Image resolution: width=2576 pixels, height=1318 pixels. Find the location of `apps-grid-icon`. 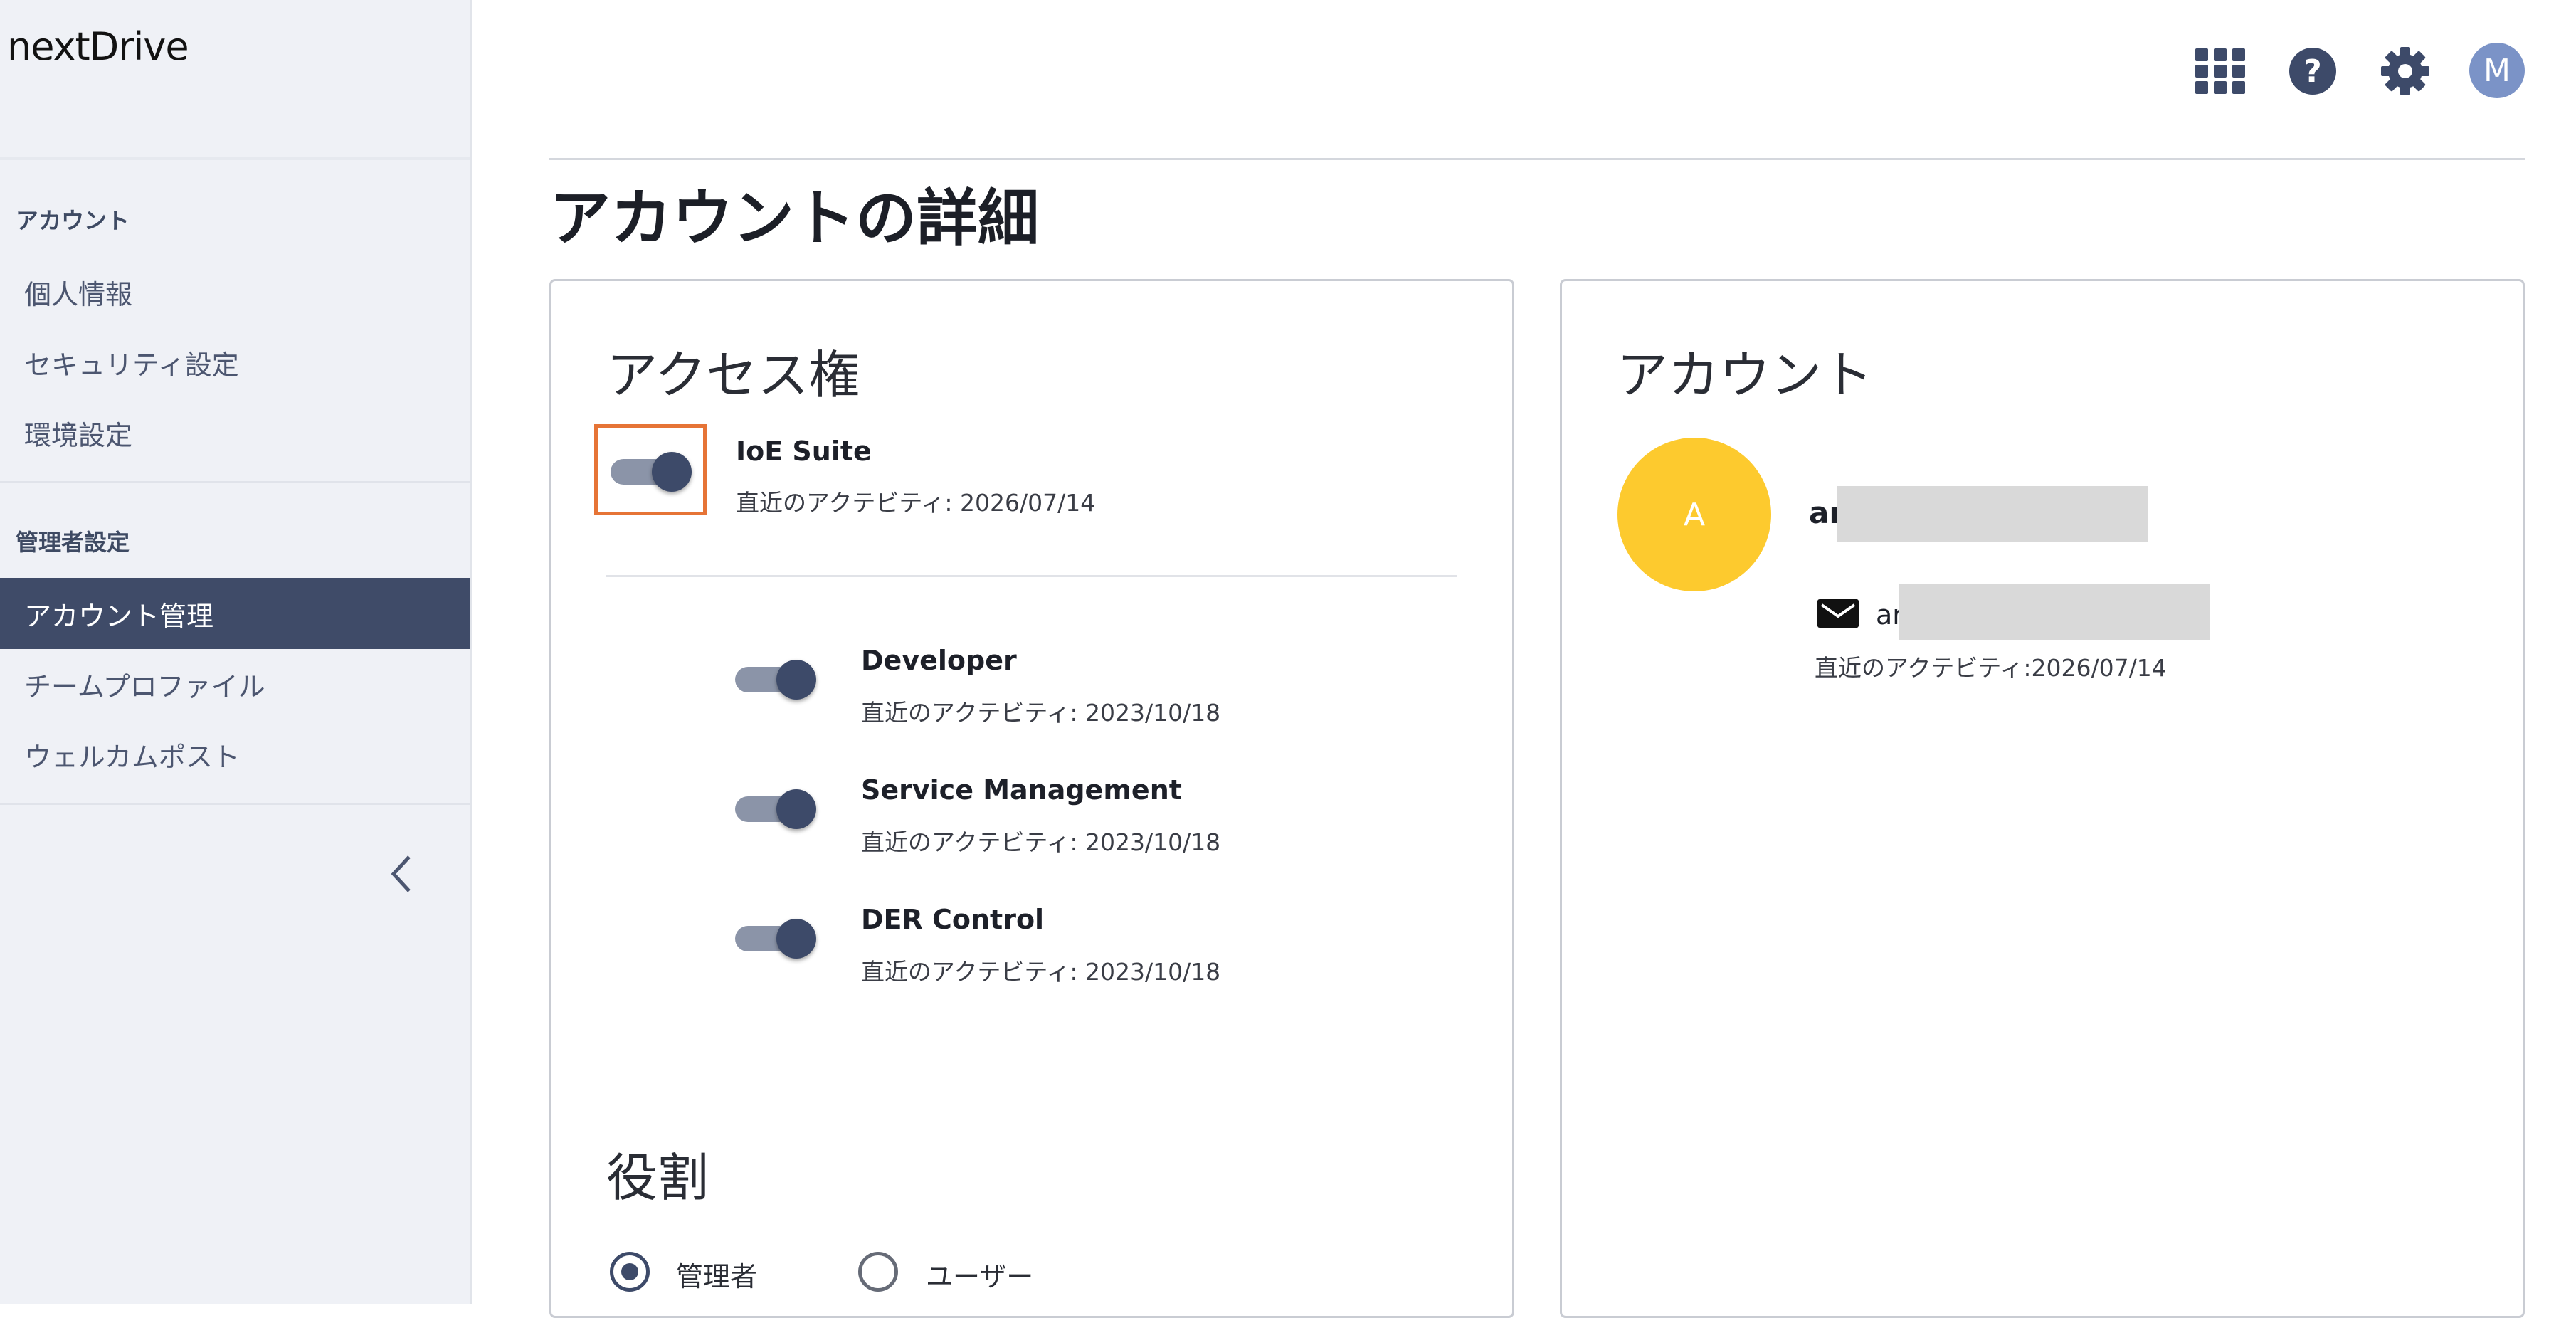

apps-grid-icon is located at coordinates (2220, 71).